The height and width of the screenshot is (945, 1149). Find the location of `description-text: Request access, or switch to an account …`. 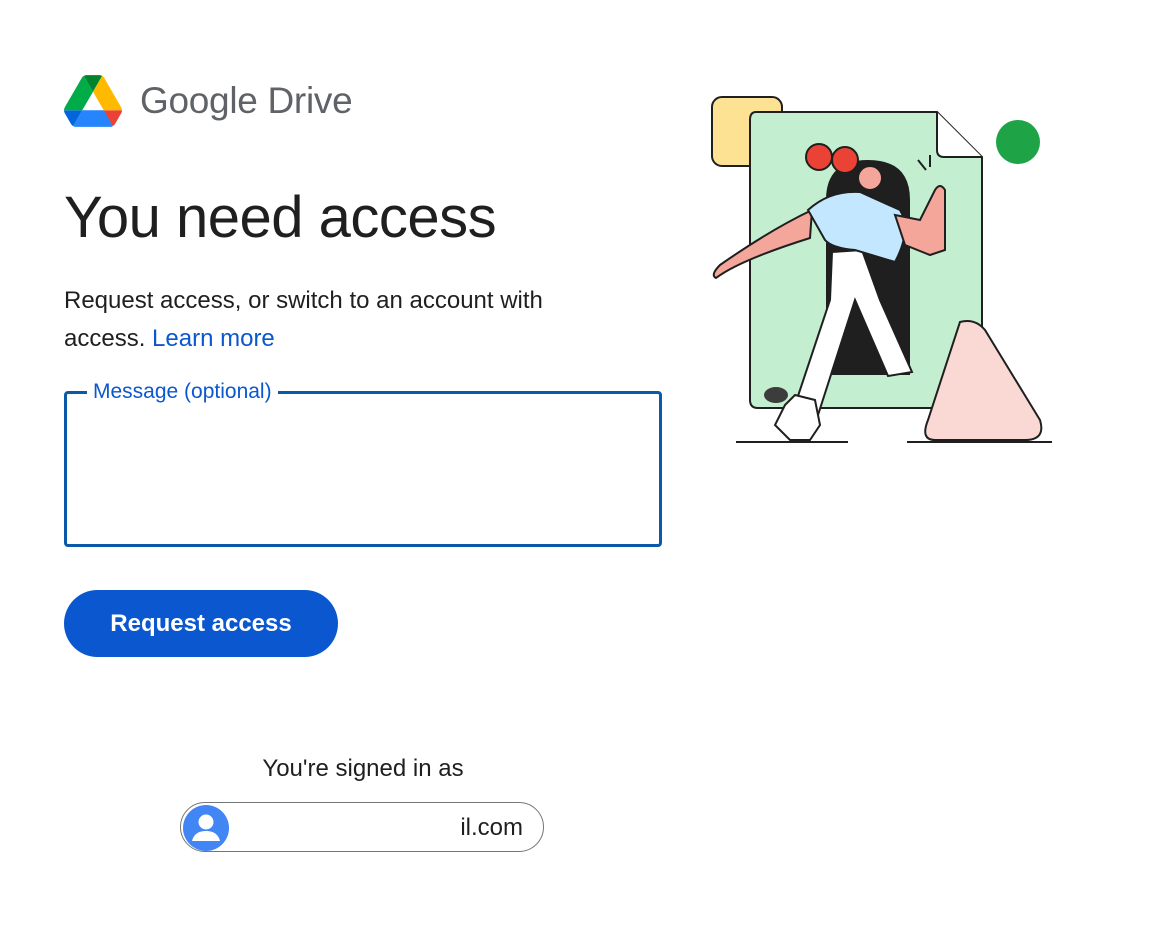

description-text: Request access, or switch to an account … is located at coordinates (303, 319).